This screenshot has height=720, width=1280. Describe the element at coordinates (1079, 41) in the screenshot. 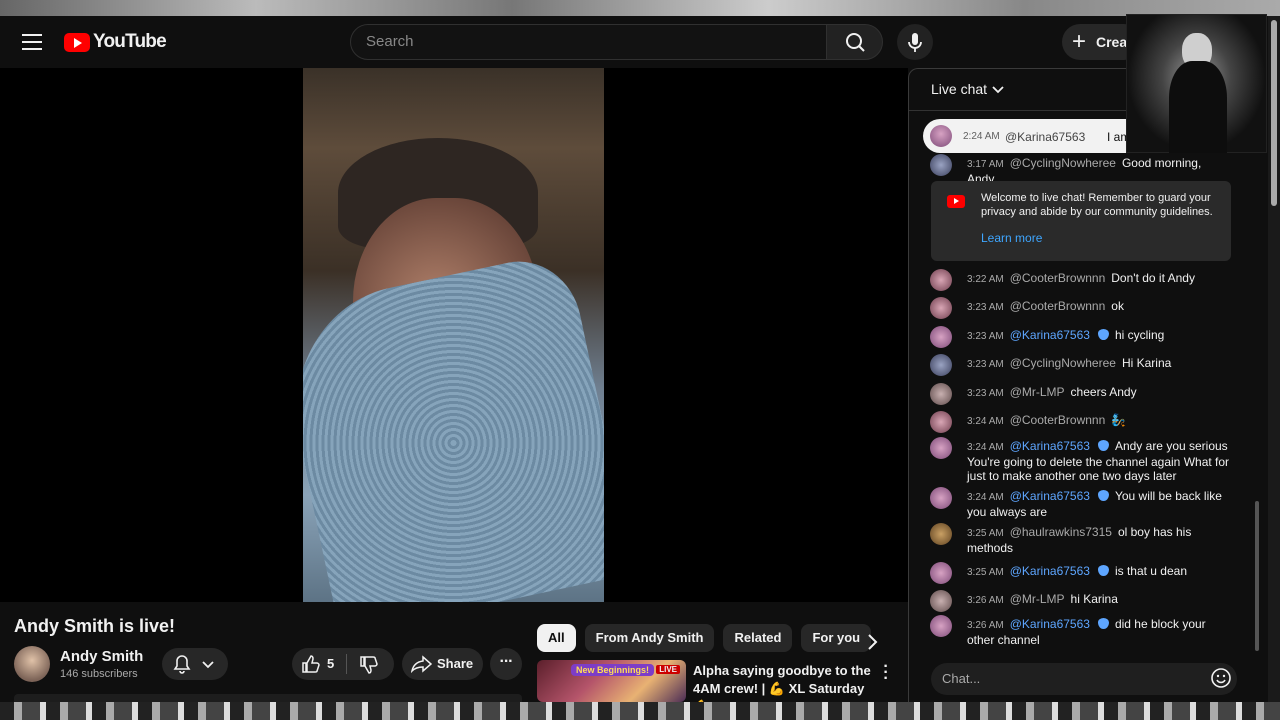

I see `plus-icon: +` at that location.